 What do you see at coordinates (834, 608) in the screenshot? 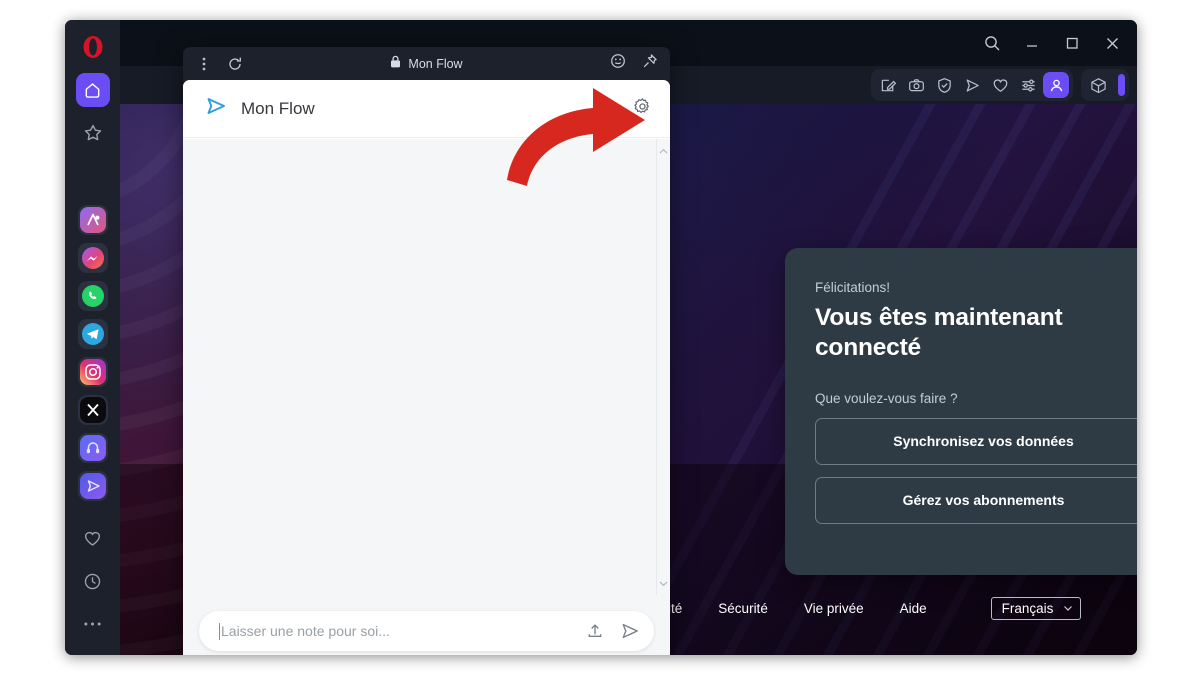
I see `footer-link-privacy: Vie privée` at bounding box center [834, 608].